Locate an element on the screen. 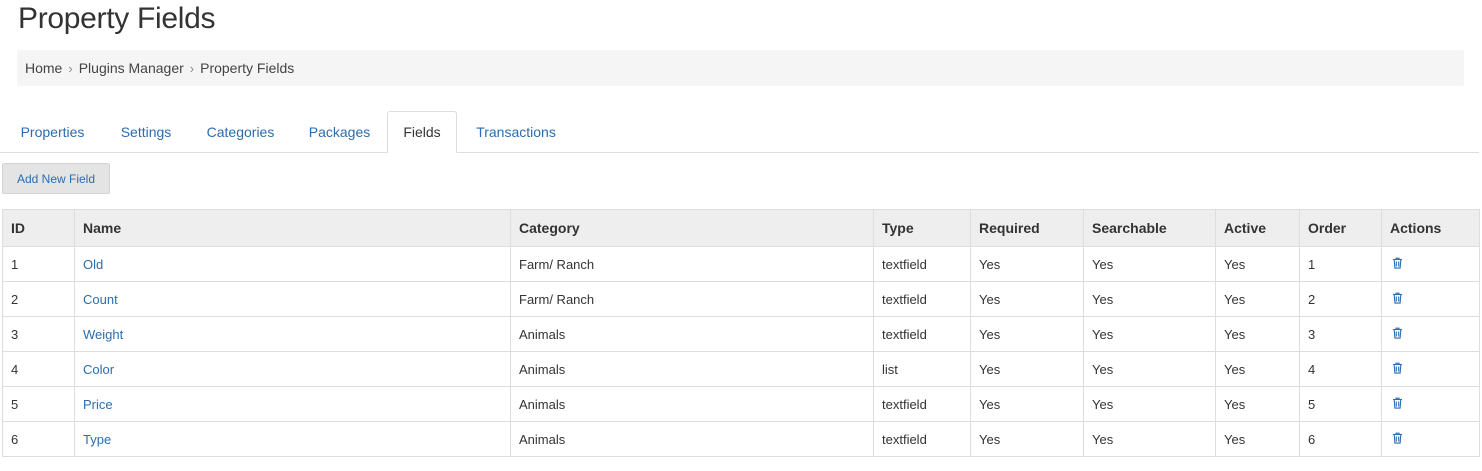 This screenshot has width=1482, height=471. cell-order: 4 is located at coordinates (1340, 369).